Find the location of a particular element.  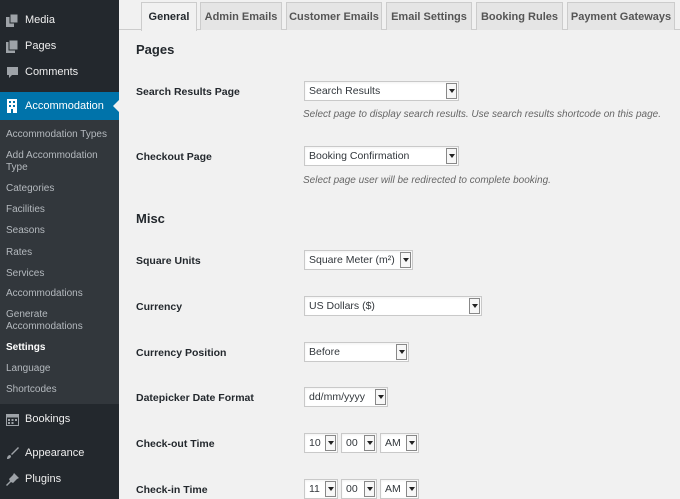

search-results-page-select: Search Results is located at coordinates (381, 91).